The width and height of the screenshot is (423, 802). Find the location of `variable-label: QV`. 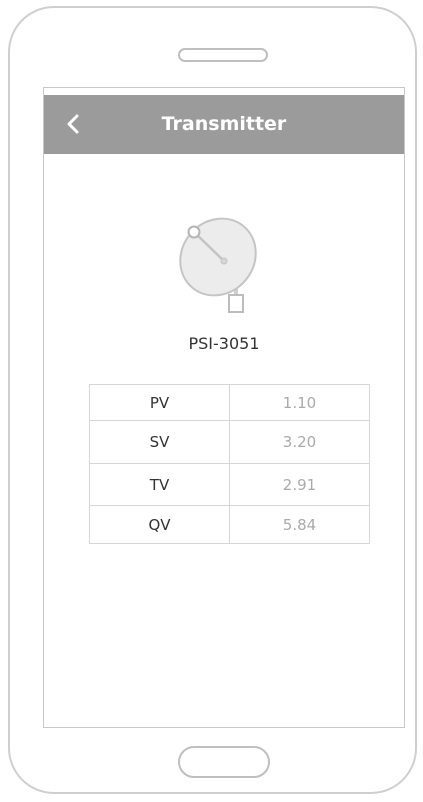

variable-label: QV is located at coordinates (159, 524).